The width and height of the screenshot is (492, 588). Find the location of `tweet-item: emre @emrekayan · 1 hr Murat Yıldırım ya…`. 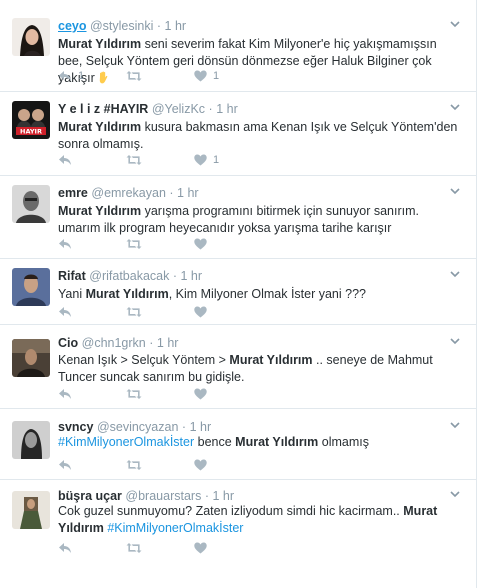

tweet-item: emre @emrekayan · 1 hr Murat Yıldırım ya… is located at coordinates (238, 217).